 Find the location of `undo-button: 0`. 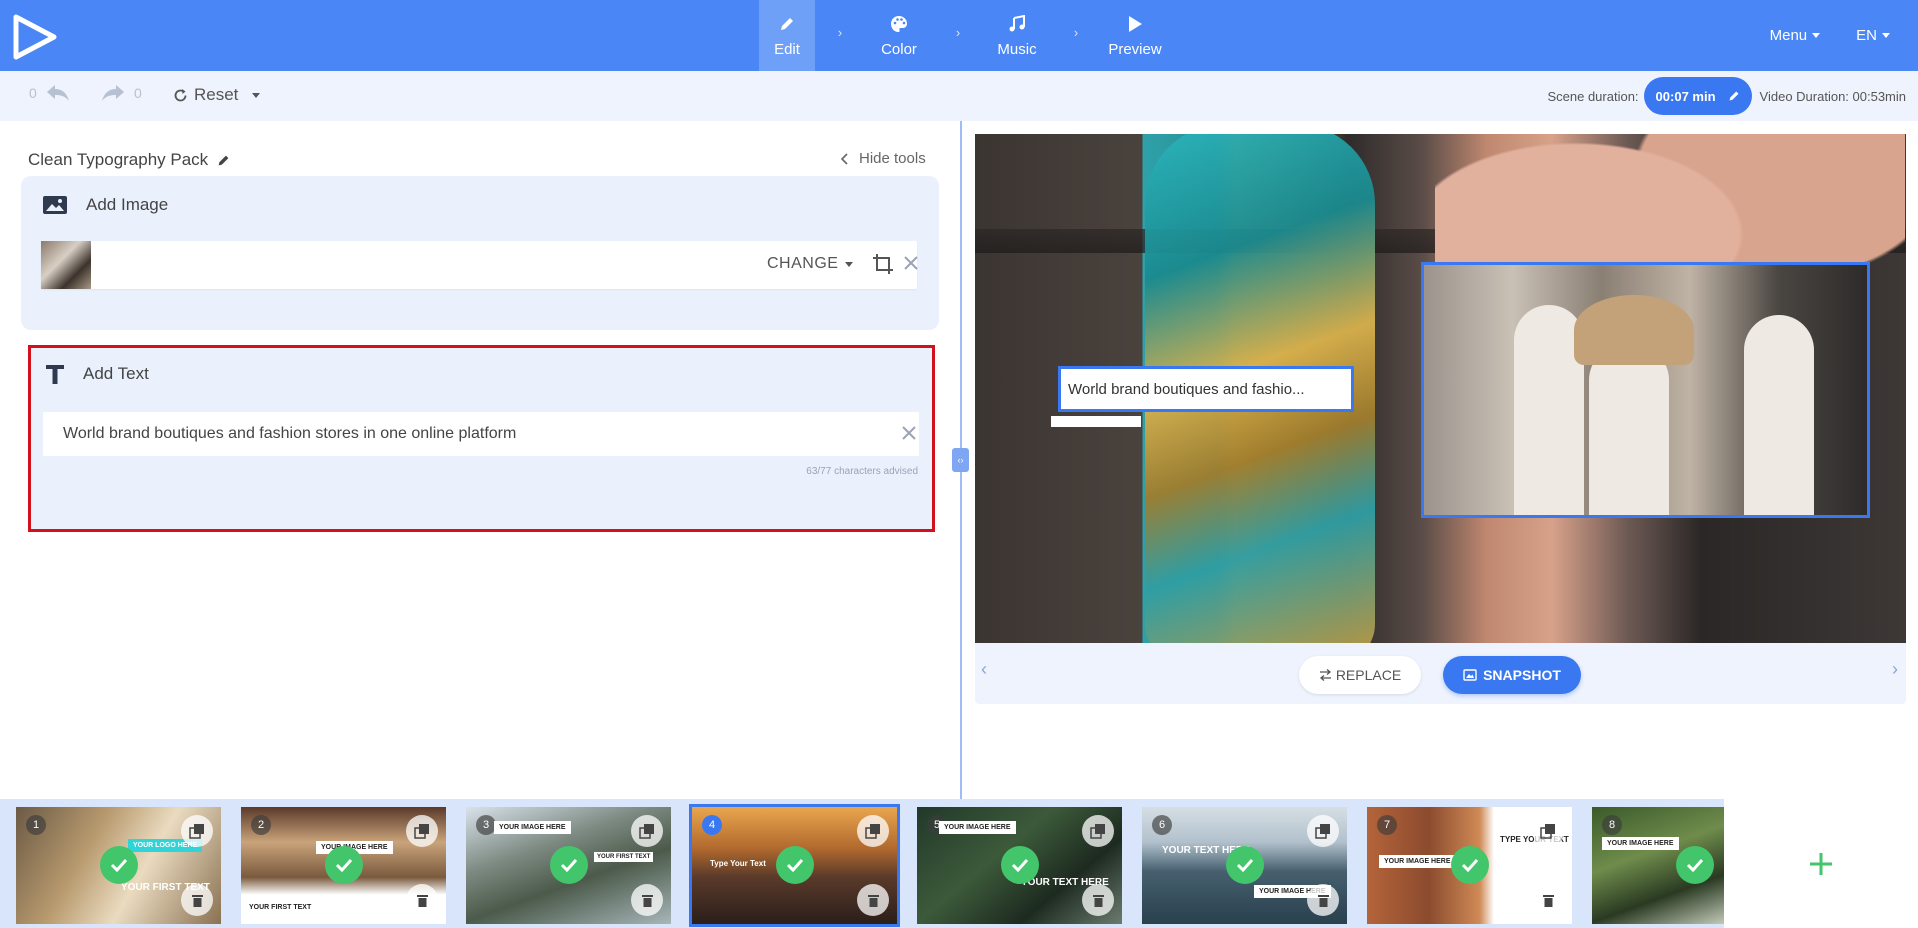

undo-button: 0 is located at coordinates (50, 93).